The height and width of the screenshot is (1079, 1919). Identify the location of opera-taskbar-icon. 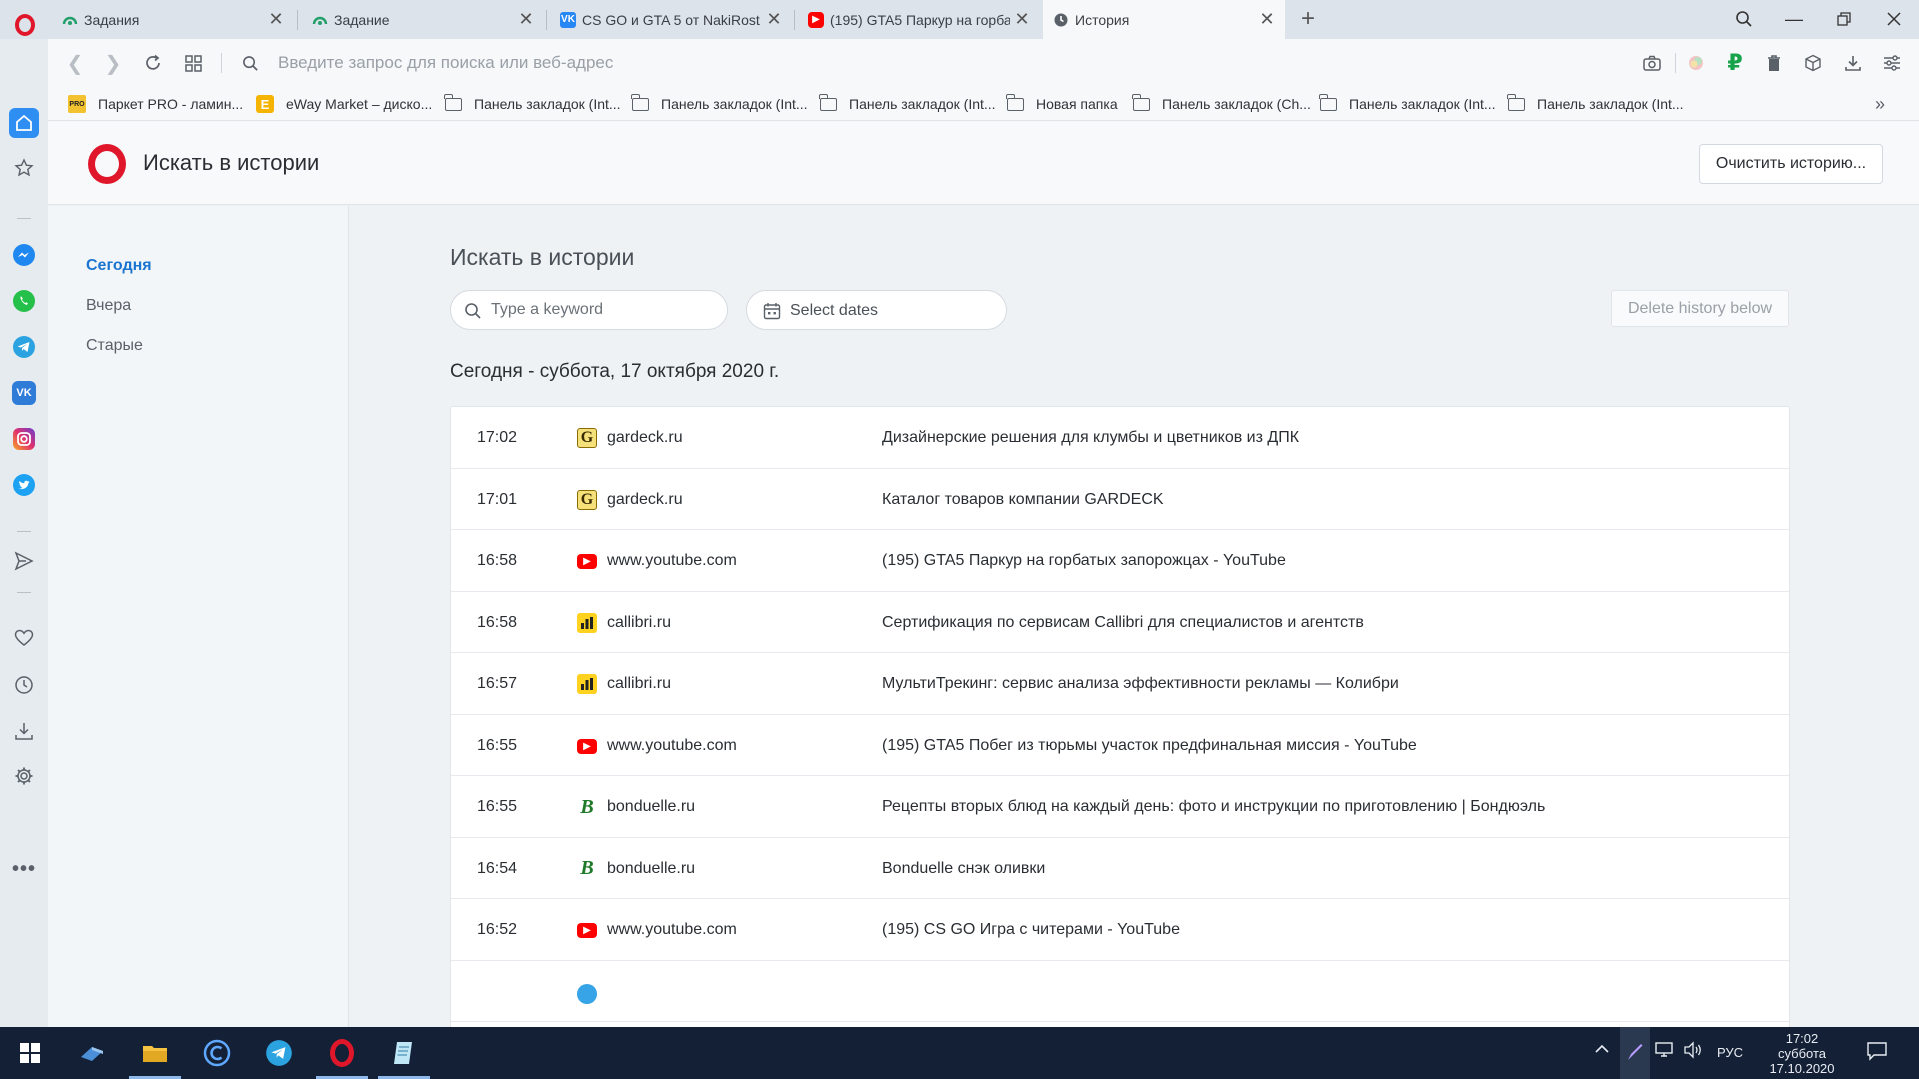
(342, 1053).